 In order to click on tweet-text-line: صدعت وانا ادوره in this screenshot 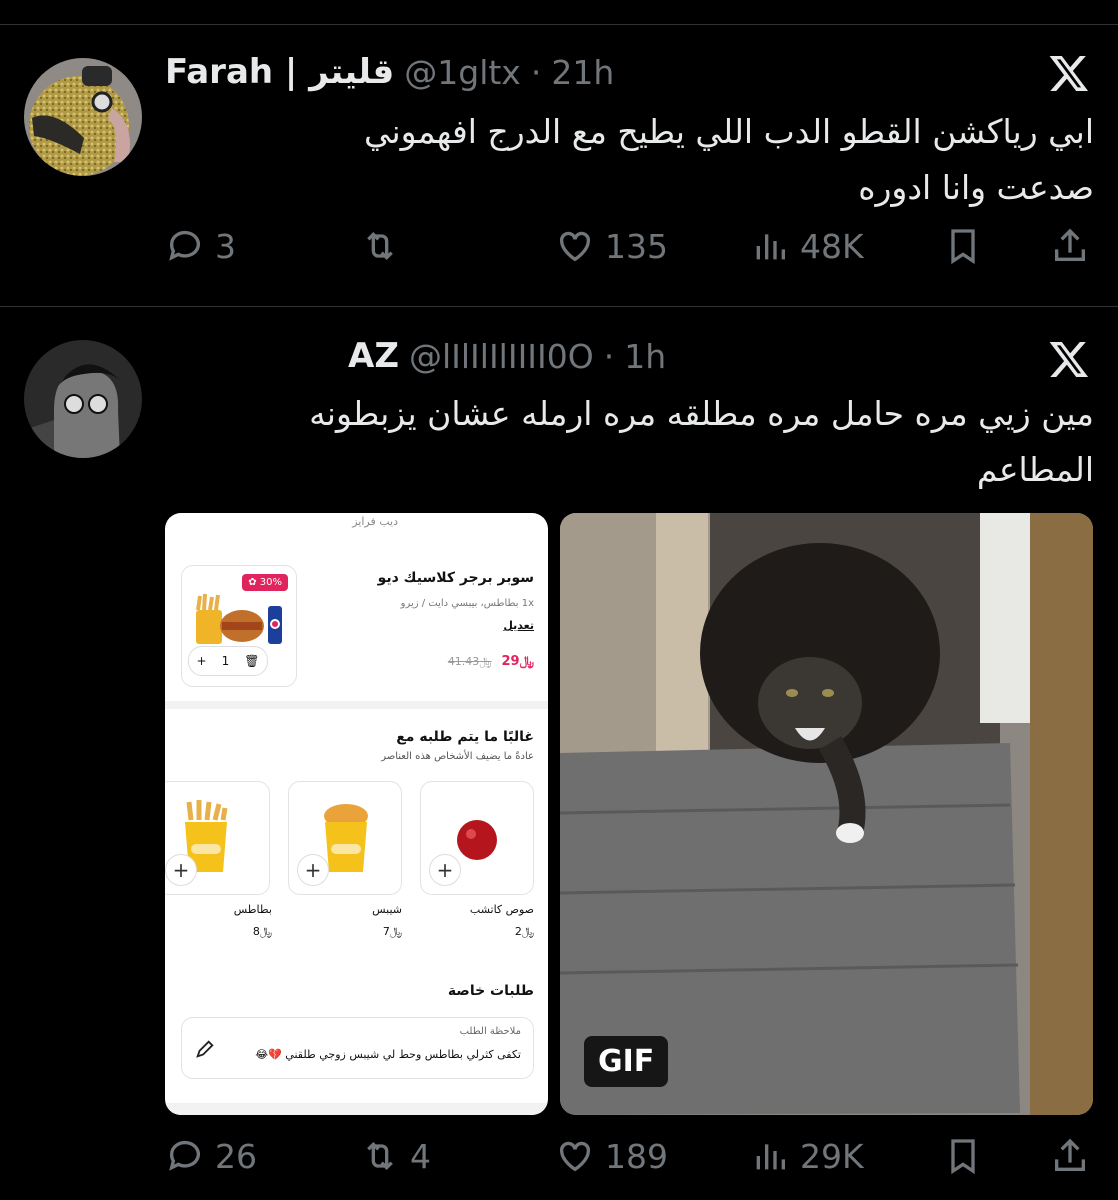, I will do `click(976, 187)`.